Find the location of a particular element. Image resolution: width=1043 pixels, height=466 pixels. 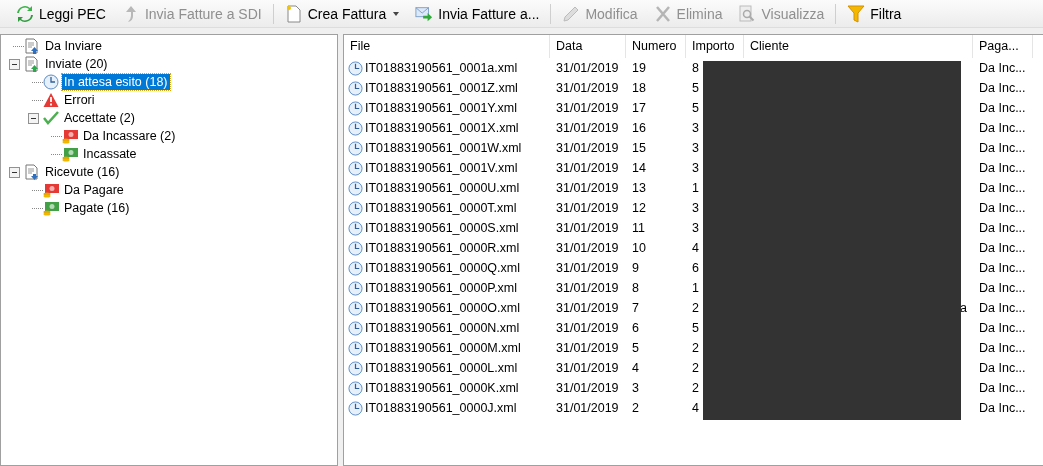

column-header: File is located at coordinates (447, 46).